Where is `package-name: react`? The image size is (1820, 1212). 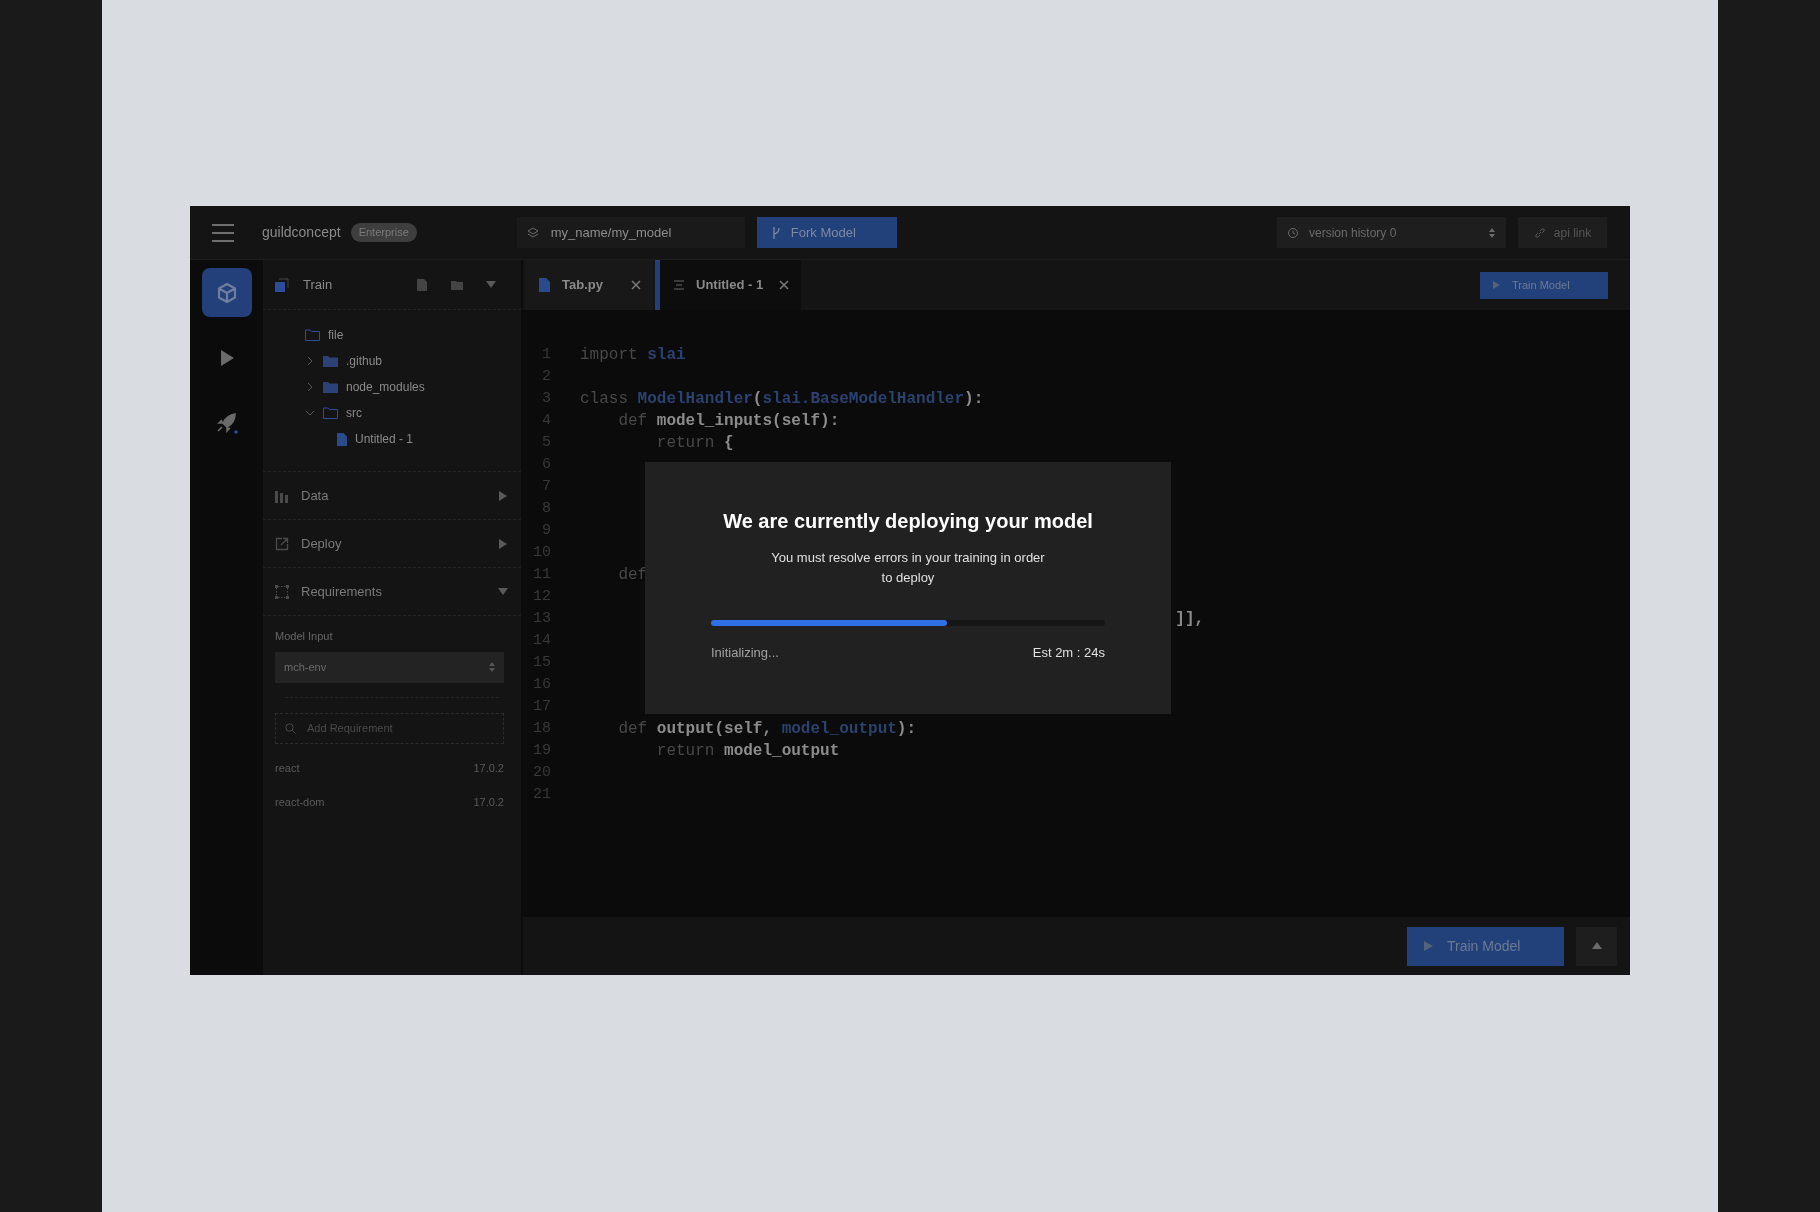
package-name: react is located at coordinates (287, 768).